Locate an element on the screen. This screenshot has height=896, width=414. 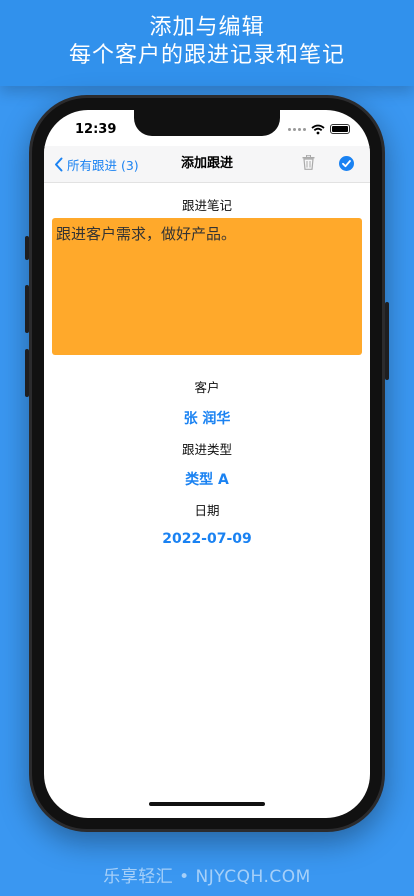
note-label: 跟进笔记 is located at coordinates (206, 205).